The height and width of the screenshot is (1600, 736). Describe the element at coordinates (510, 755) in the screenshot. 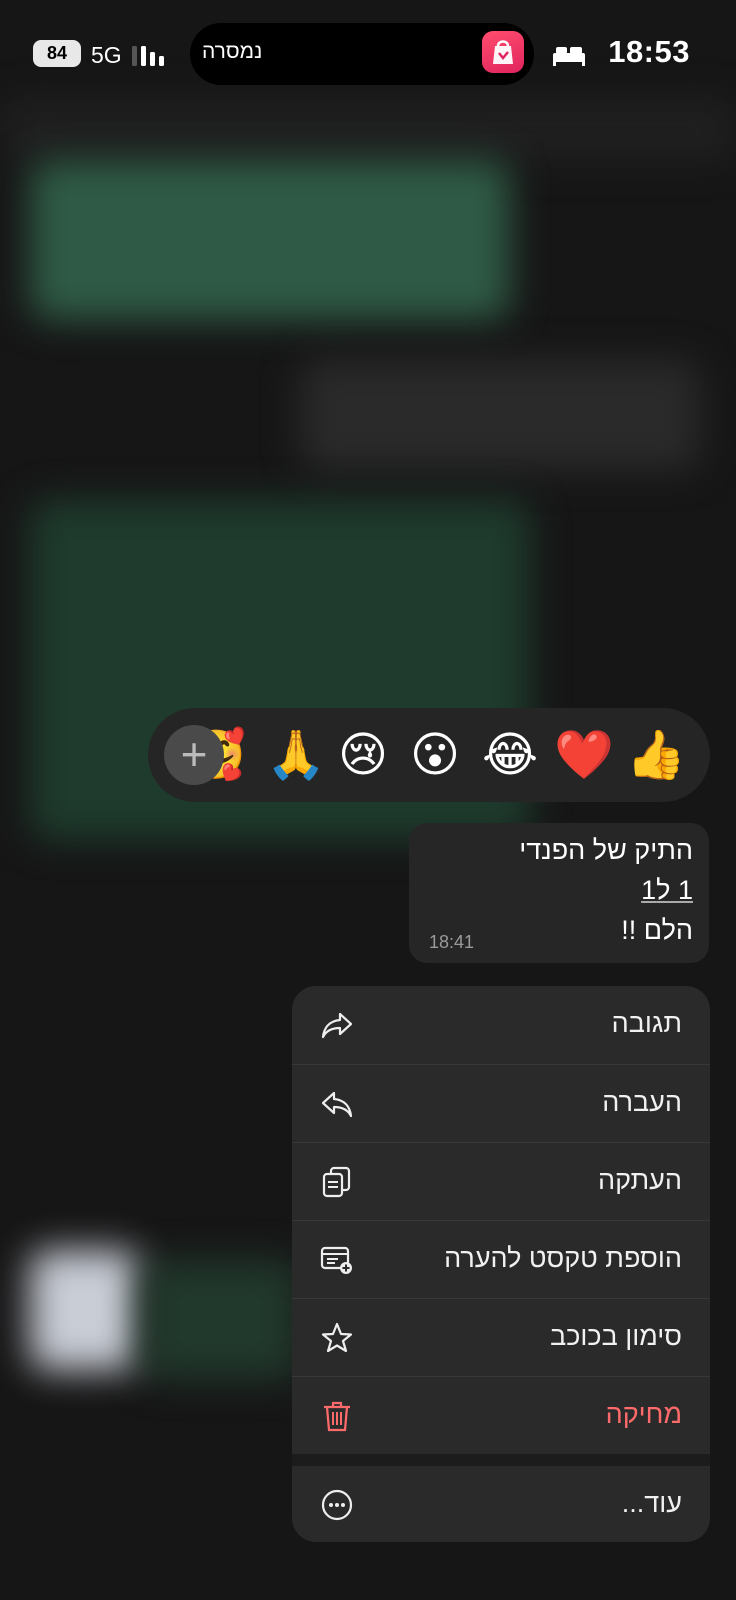

I see `reaction-laugh: 😂` at that location.